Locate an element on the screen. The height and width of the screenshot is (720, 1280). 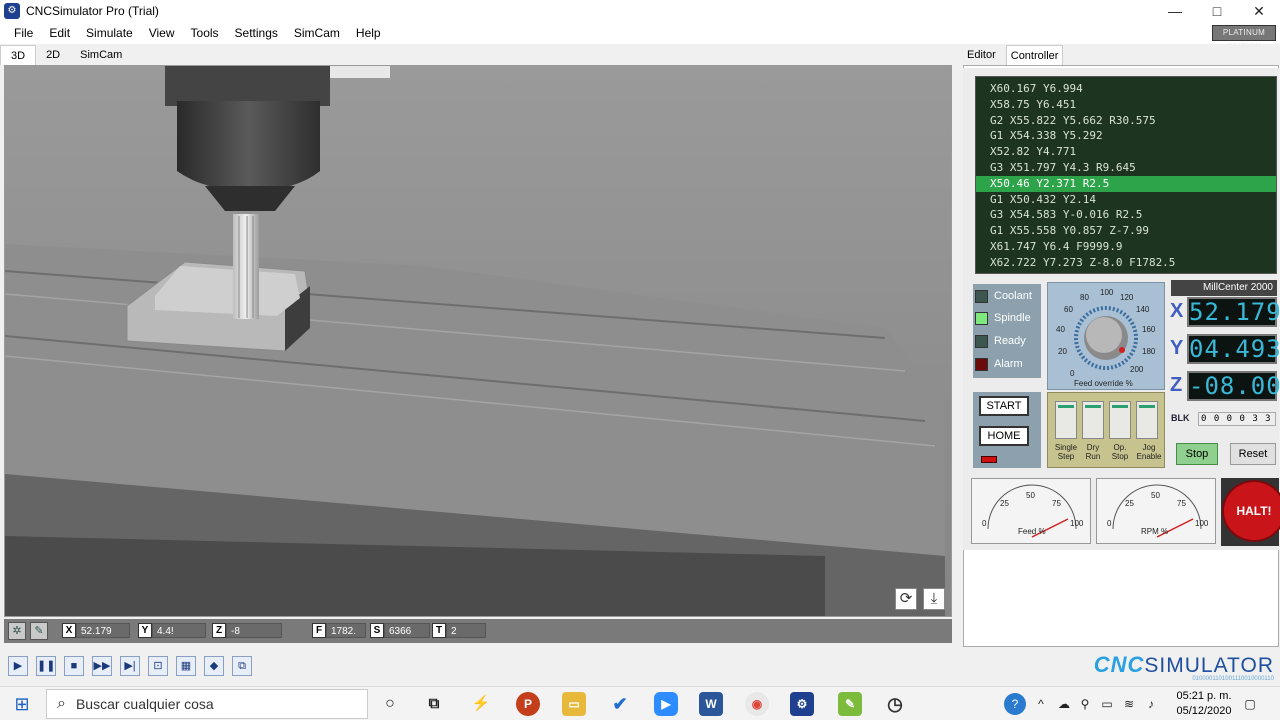
zoom-icon: ▶ is located at coordinates (666, 704).